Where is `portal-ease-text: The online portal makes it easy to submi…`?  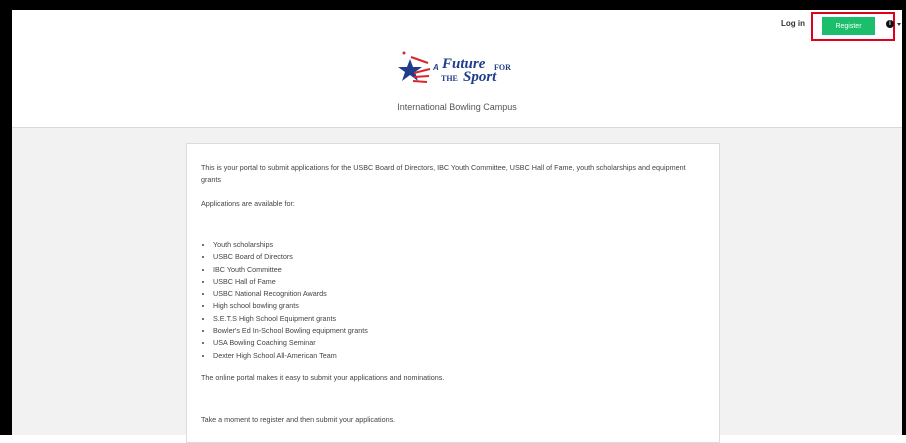 portal-ease-text: The online portal makes it easy to submi… is located at coordinates (323, 377).